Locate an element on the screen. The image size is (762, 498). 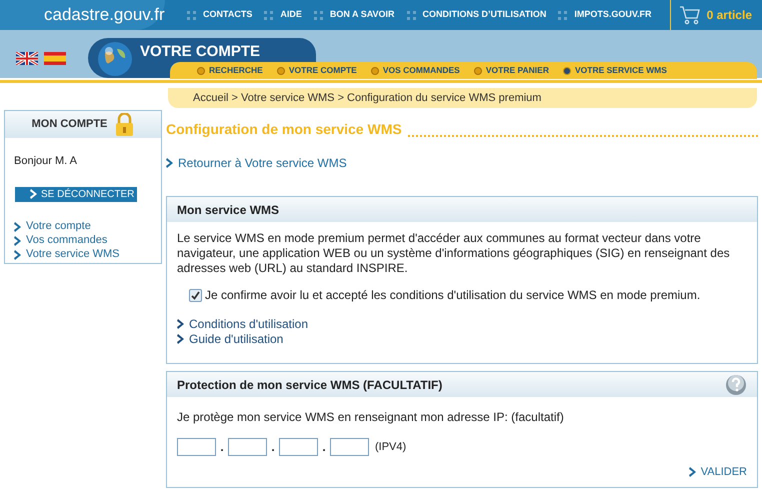
nav-tab: VOTRE COMPTE is located at coordinates (316, 70).